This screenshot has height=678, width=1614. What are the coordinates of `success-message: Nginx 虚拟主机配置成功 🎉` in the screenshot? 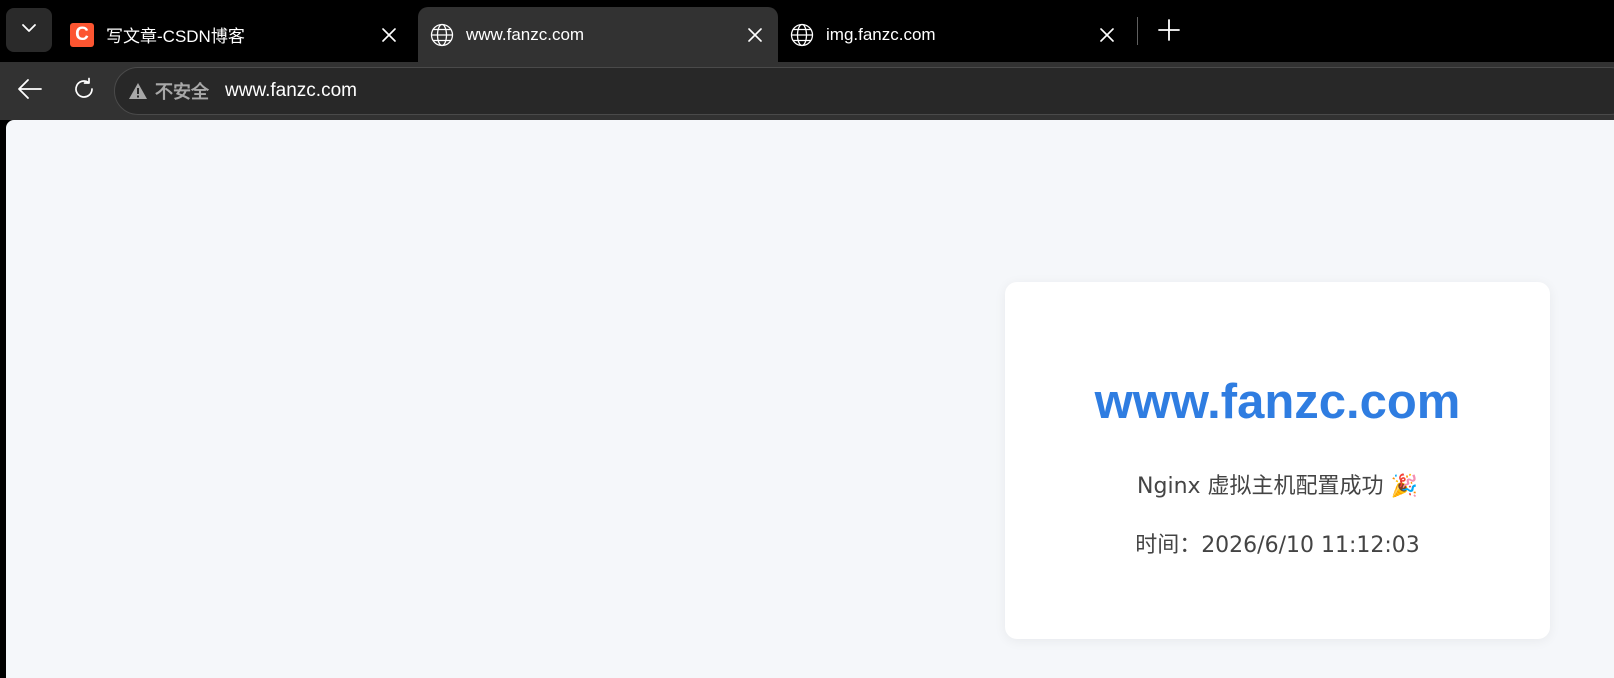 It's located at (1277, 486).